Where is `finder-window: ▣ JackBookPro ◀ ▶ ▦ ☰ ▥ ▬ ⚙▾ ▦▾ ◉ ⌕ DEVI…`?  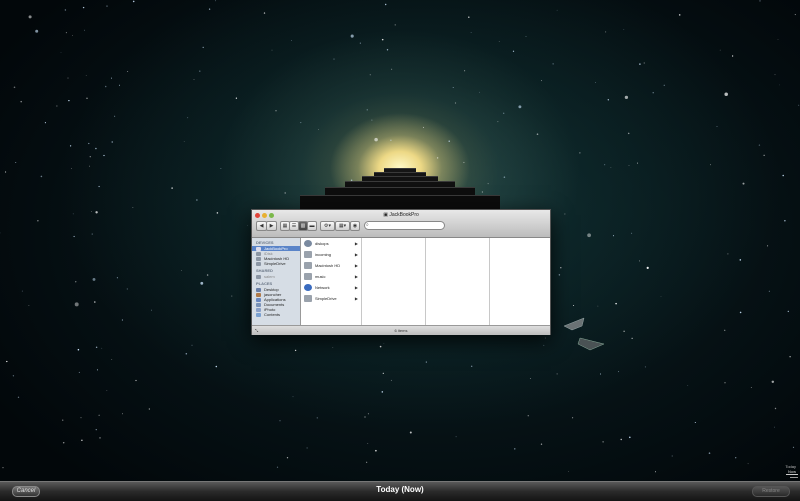 finder-window: ▣ JackBookPro ◀ ▶ ▦ ☰ ▥ ▬ ⚙▾ ▦▾ ◉ ⌕ DEVI… is located at coordinates (401, 272).